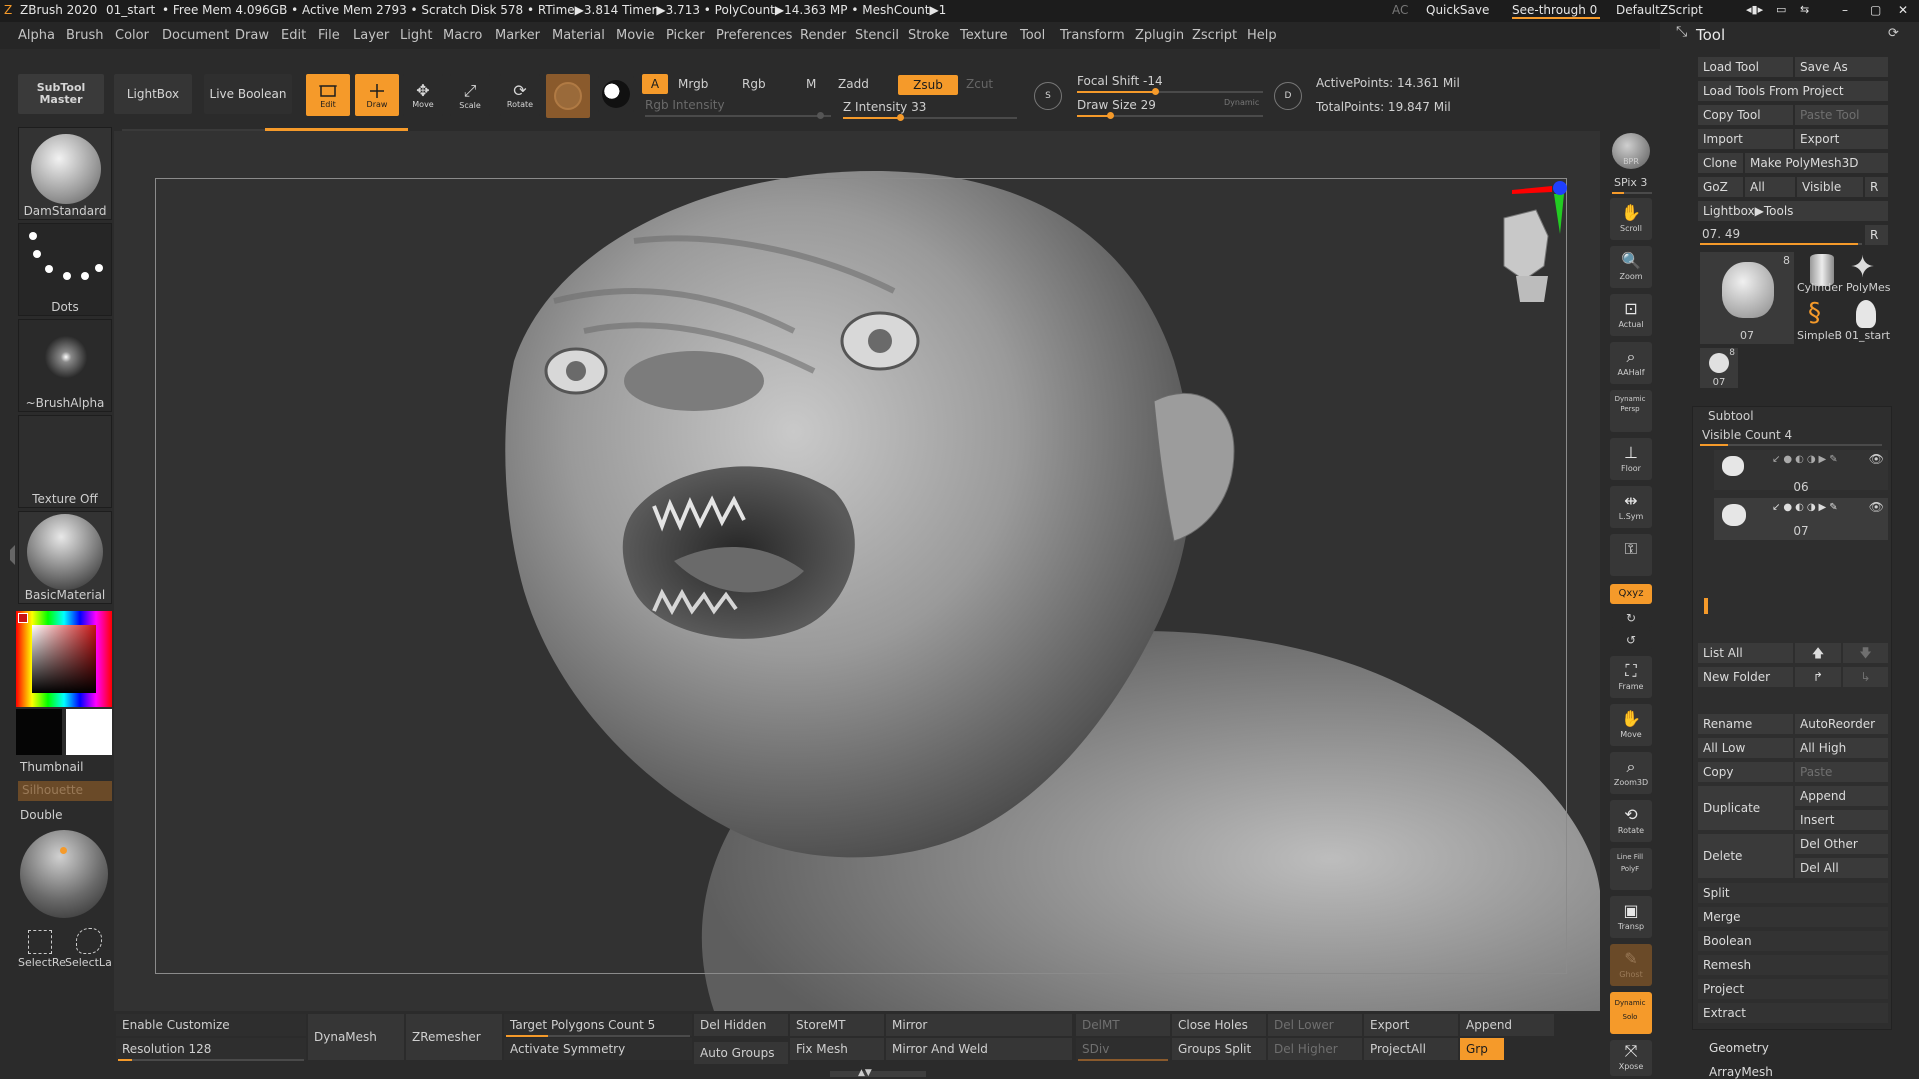 The image size is (1919, 1079). I want to click on menu-stroke: Stroke, so click(928, 35).